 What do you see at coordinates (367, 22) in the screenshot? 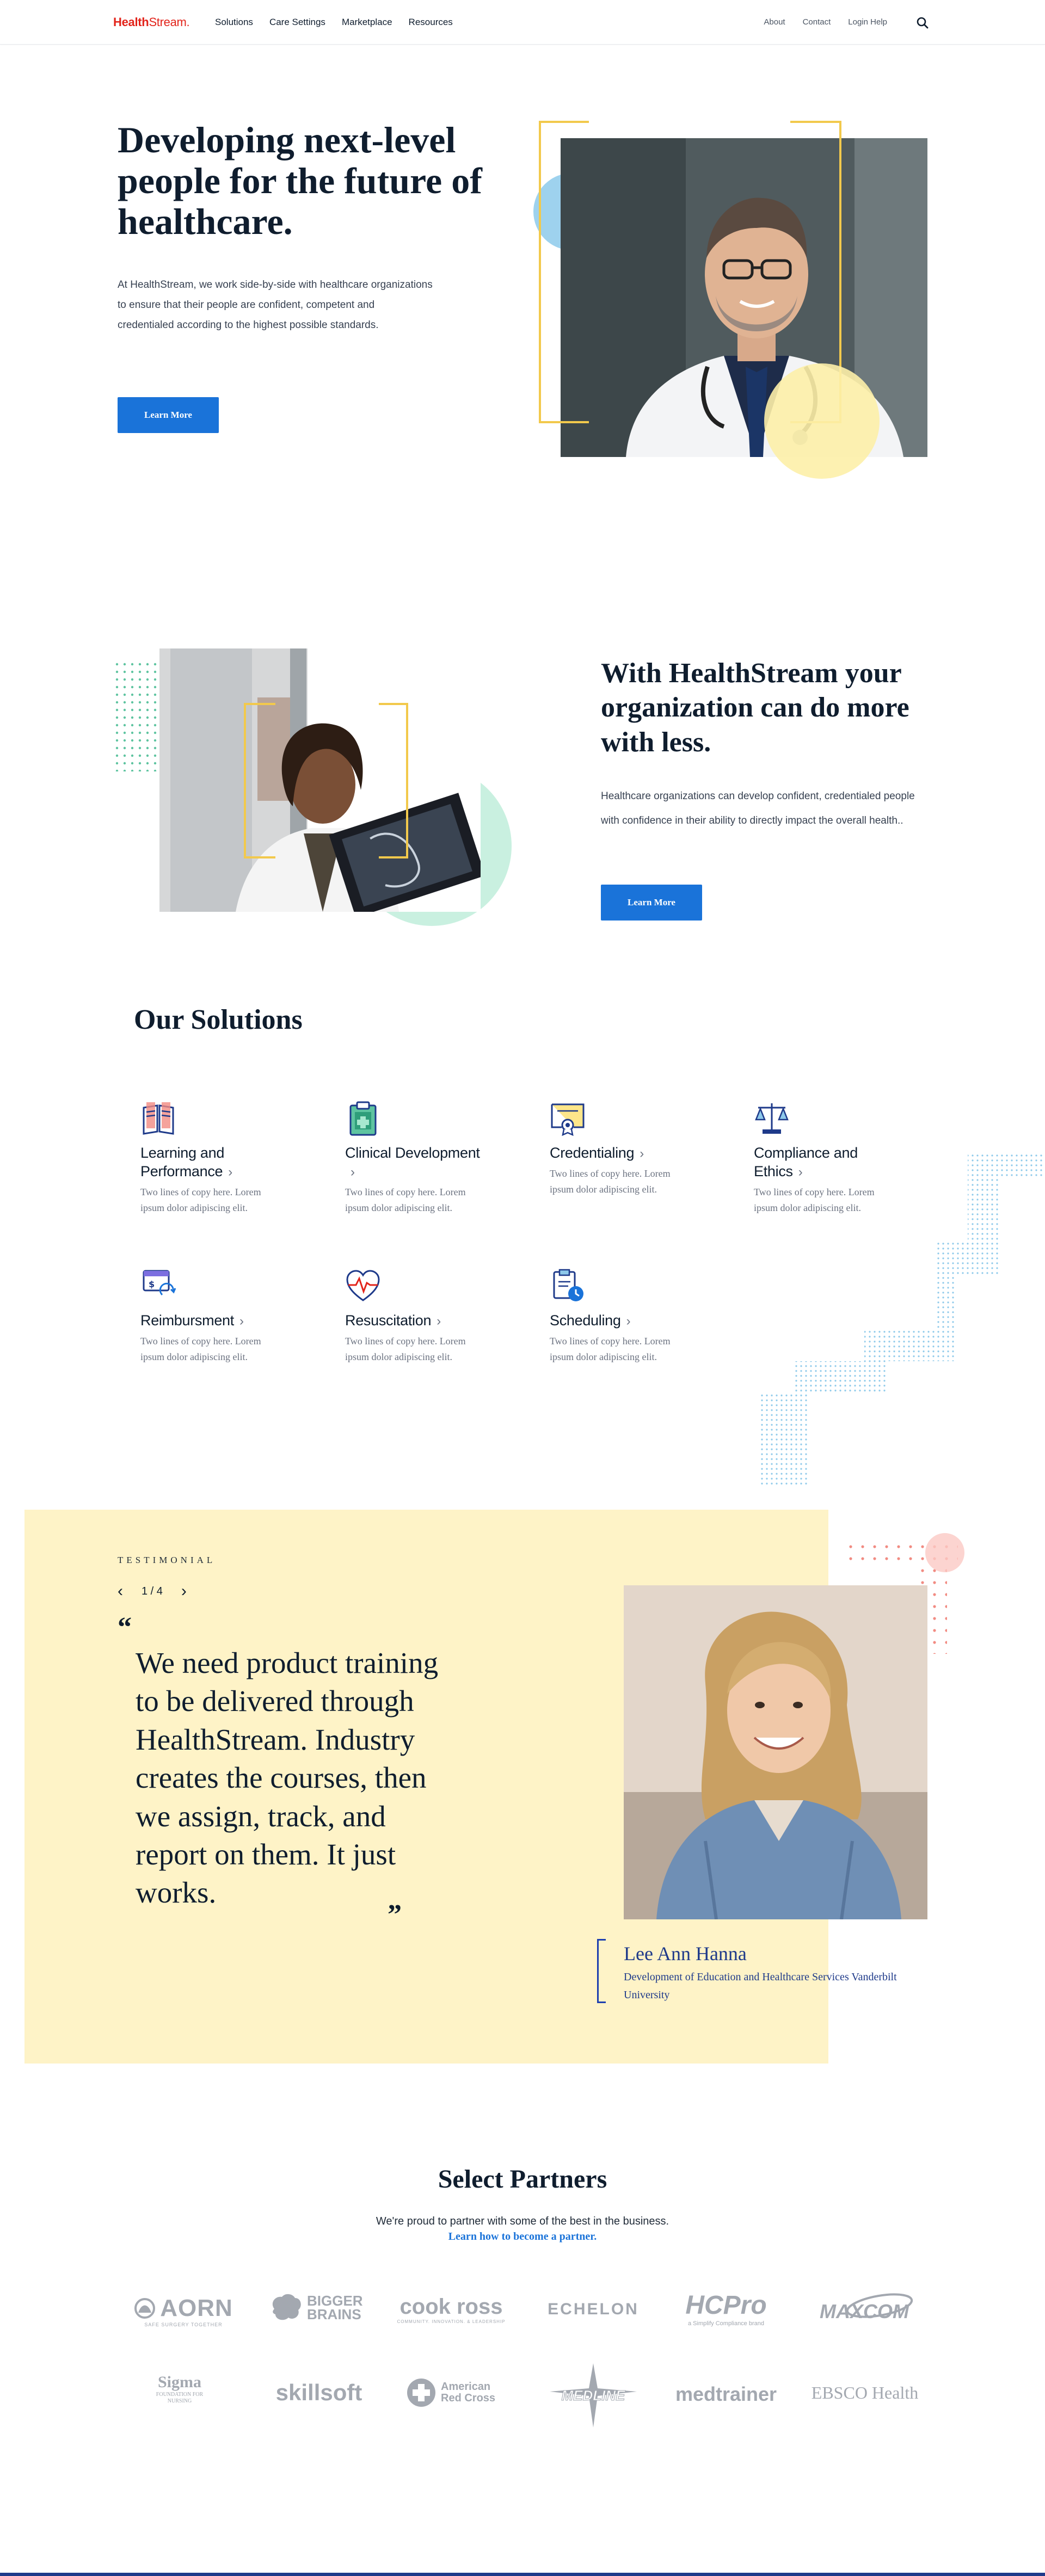
I see `nav-link-marketplace: Marketplace` at bounding box center [367, 22].